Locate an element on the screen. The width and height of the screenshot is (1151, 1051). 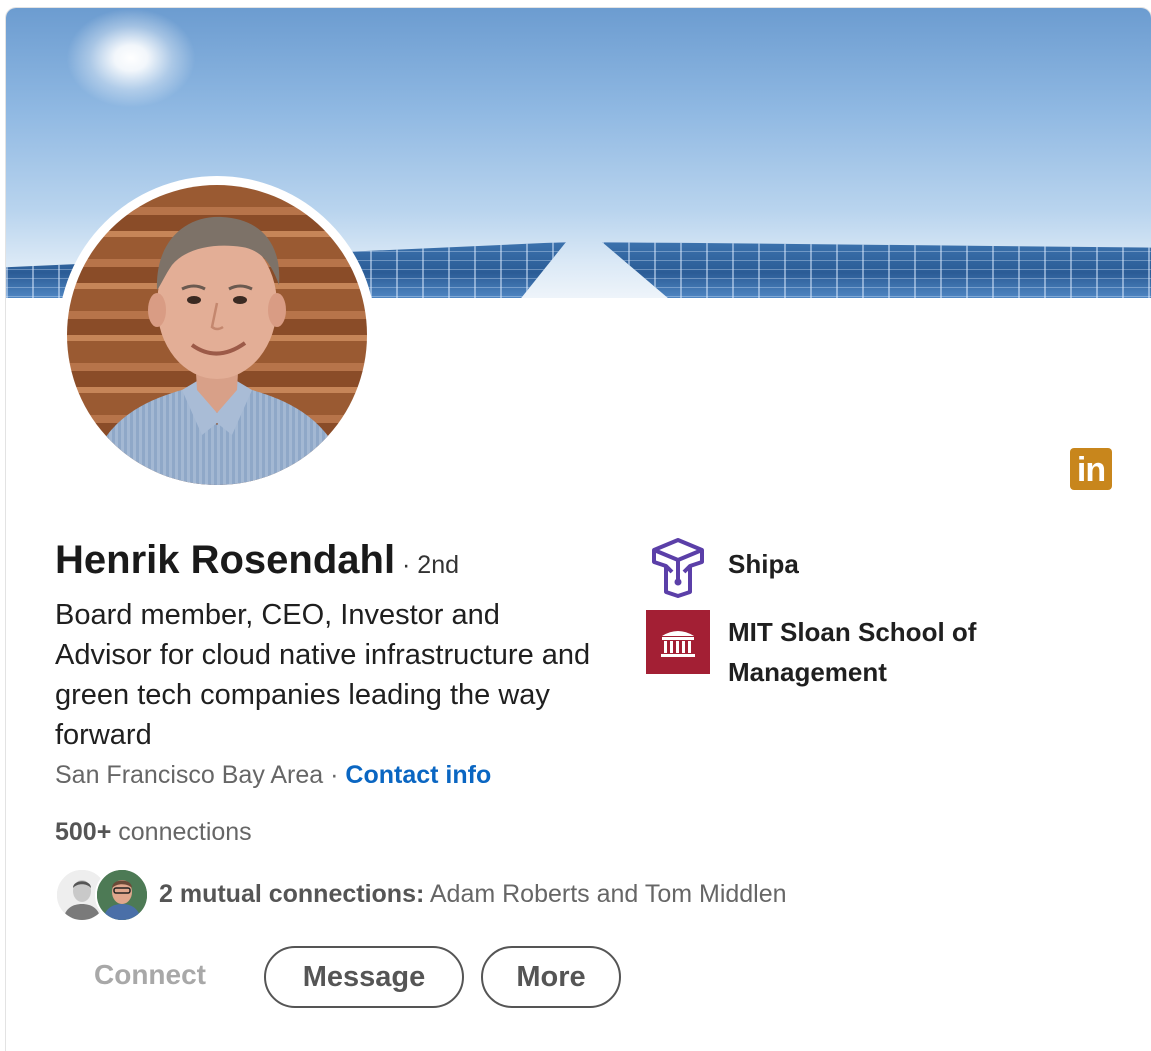
profile-name: Henrik Rosendahl is located at coordinates (225, 560).